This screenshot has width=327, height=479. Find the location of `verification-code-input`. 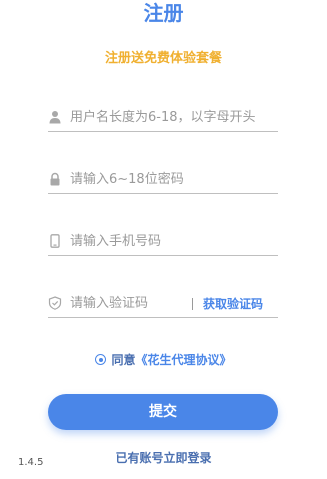

verification-code-input is located at coordinates (130, 303).